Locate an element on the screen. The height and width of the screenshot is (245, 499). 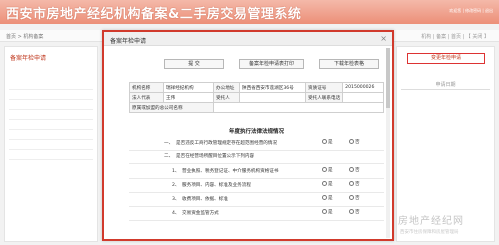
trustee-field is located at coordinates (272, 97).